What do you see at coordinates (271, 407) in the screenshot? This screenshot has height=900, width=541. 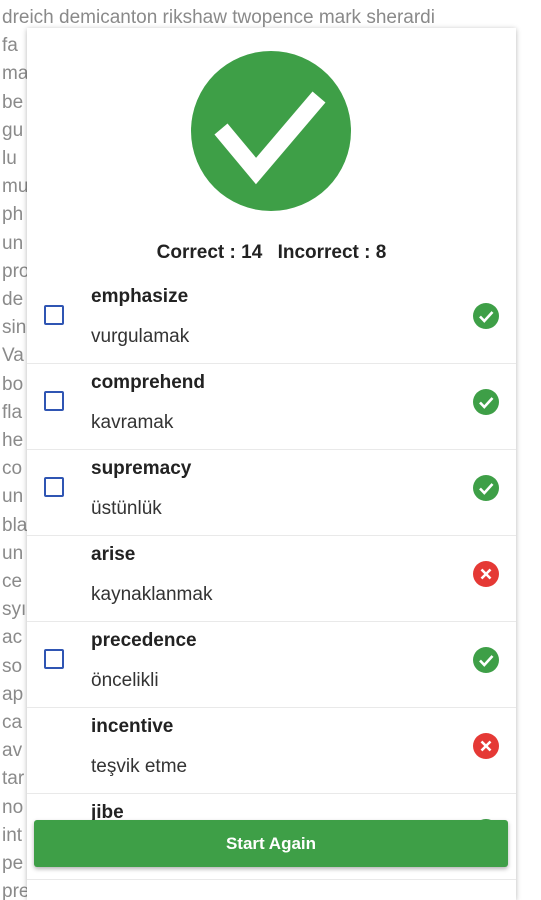 I see `word-row-comprehend: comprehend kavramak` at bounding box center [271, 407].